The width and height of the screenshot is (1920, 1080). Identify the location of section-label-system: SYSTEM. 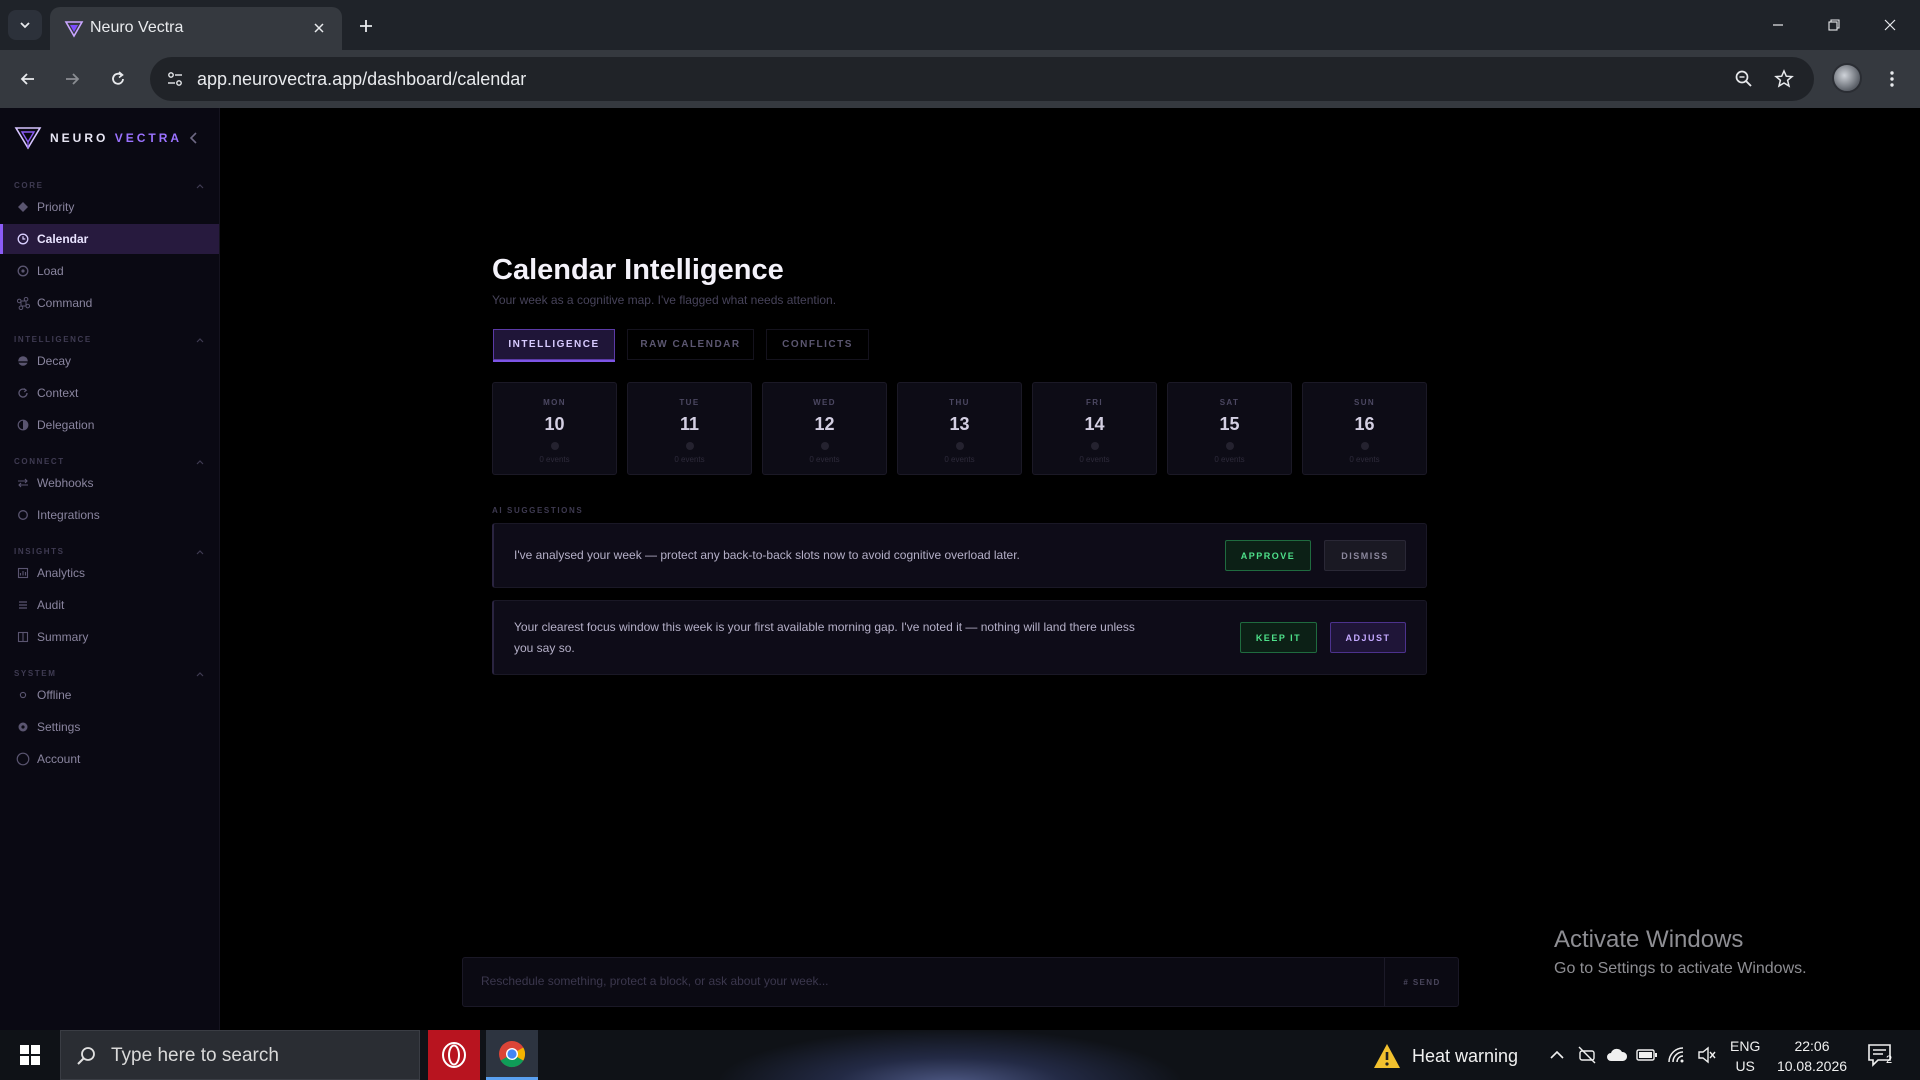
(35, 673).